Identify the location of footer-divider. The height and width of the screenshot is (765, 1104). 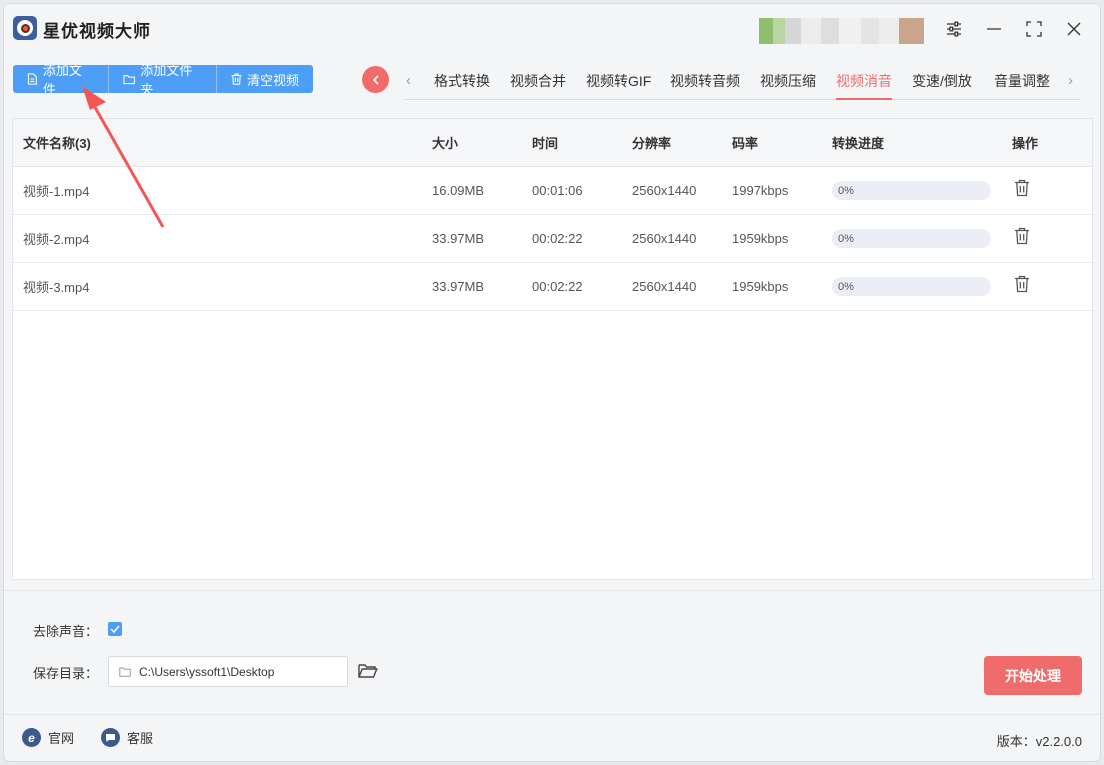
(552, 714).